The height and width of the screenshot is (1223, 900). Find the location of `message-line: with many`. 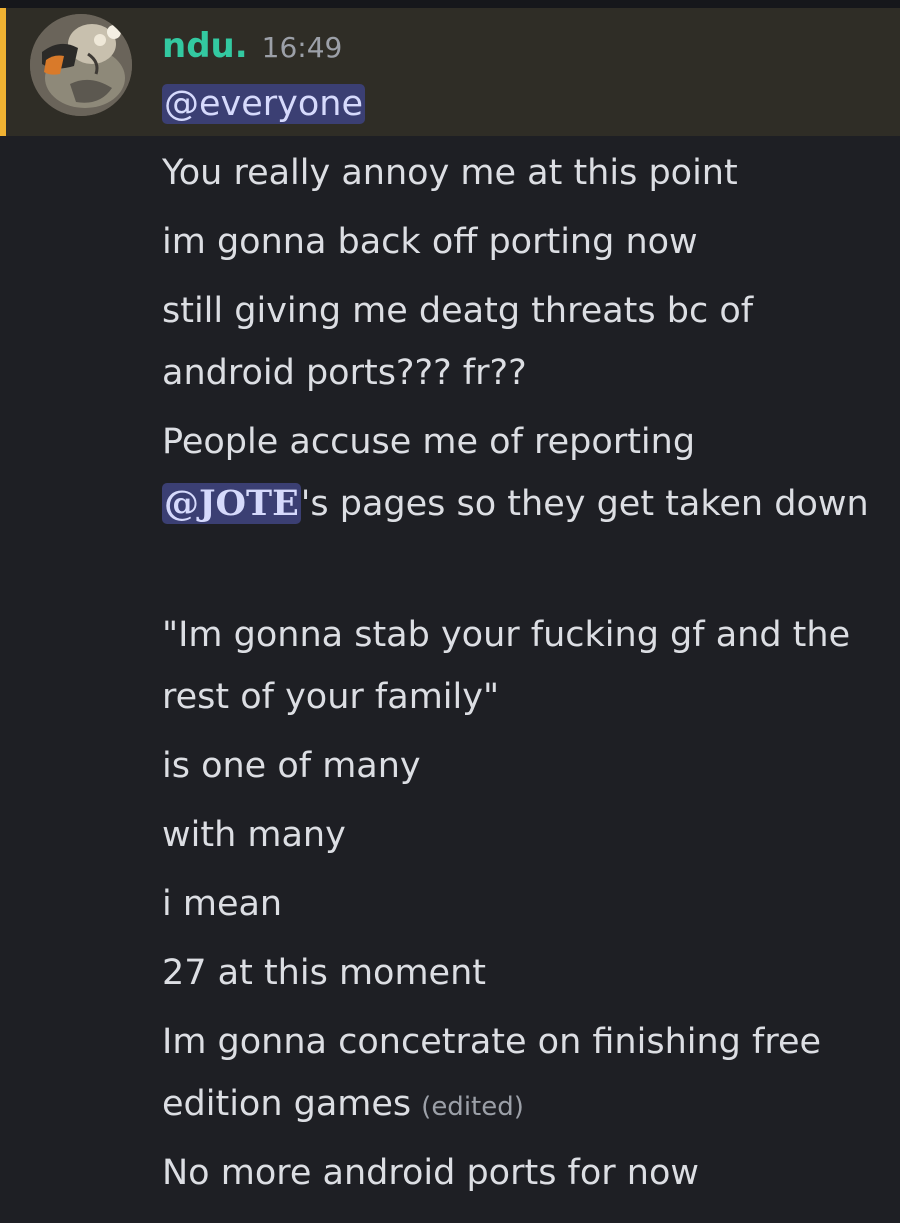

message-line: with many is located at coordinates (254, 835).